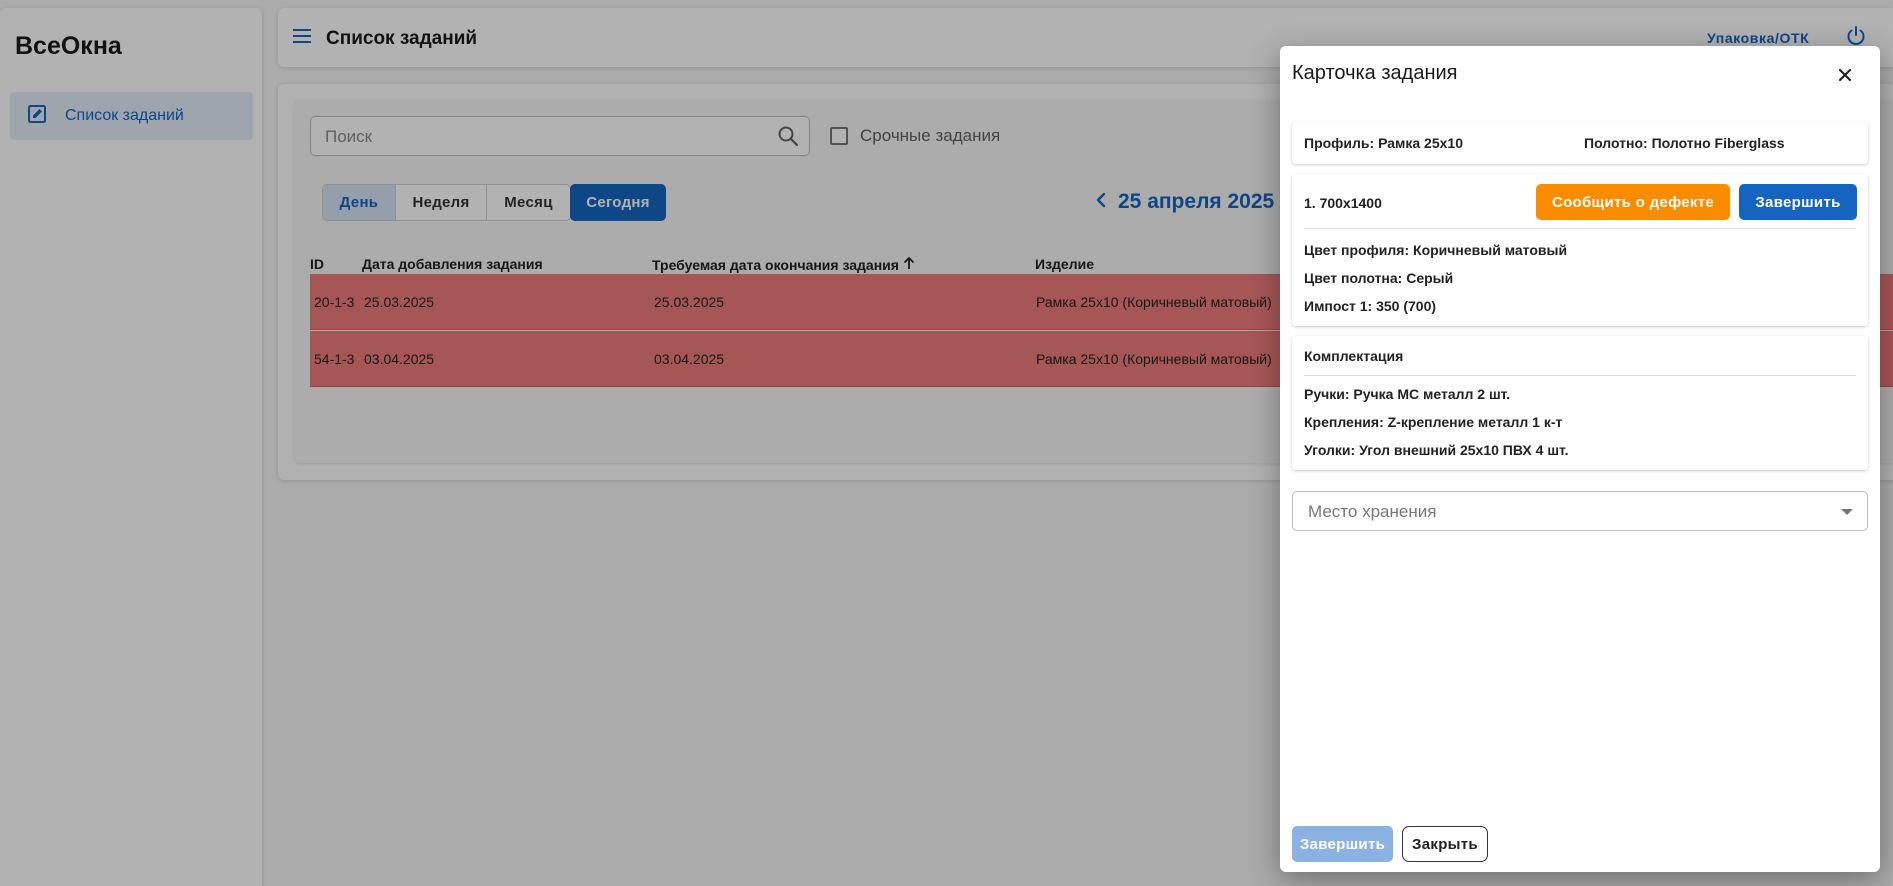  What do you see at coordinates (1436, 250) in the screenshot?
I see `profile-color: Цвет профиля: Коричневый матовый` at bounding box center [1436, 250].